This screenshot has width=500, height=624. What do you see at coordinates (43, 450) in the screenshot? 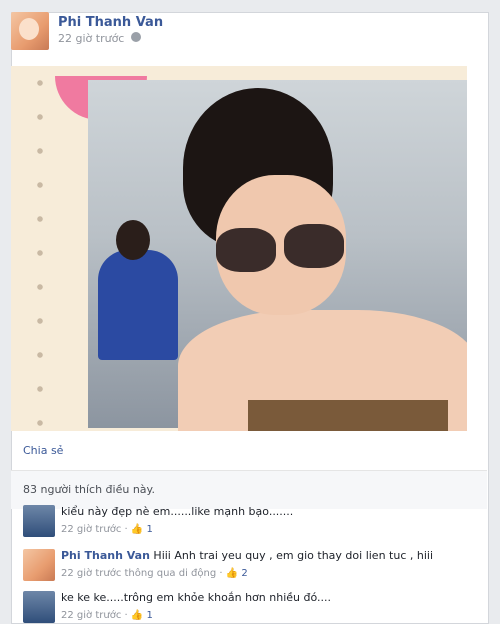
I see `share-link: Chia sẻ` at bounding box center [43, 450].